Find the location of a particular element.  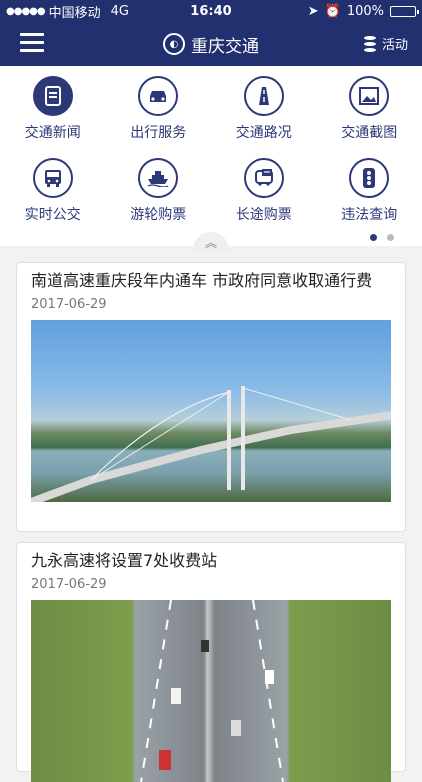

page-dot-active is located at coordinates (373, 237).